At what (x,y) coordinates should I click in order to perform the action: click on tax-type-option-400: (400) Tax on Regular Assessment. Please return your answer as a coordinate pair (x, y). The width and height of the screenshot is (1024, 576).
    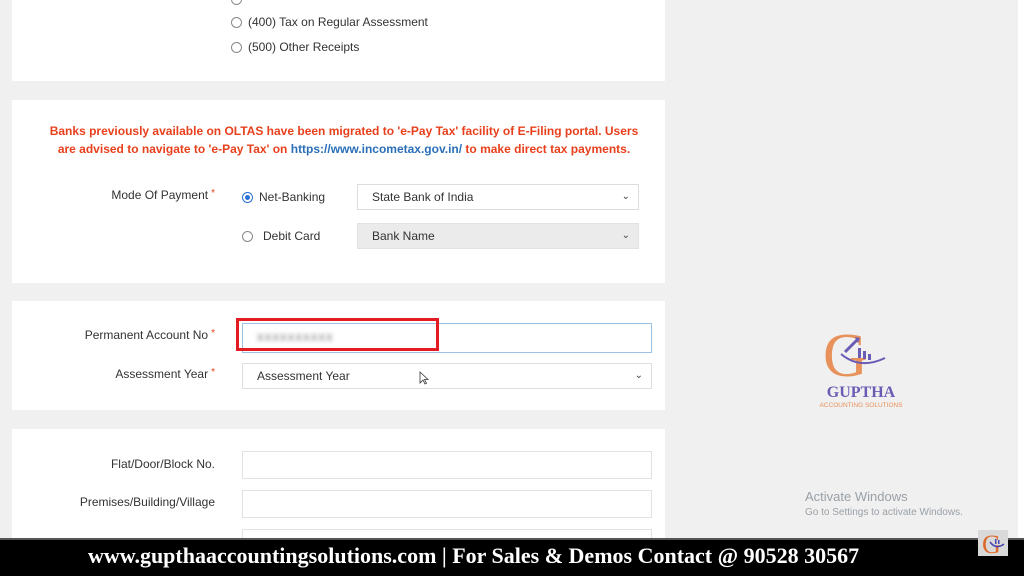
    Looking at the image, I should click on (329, 22).